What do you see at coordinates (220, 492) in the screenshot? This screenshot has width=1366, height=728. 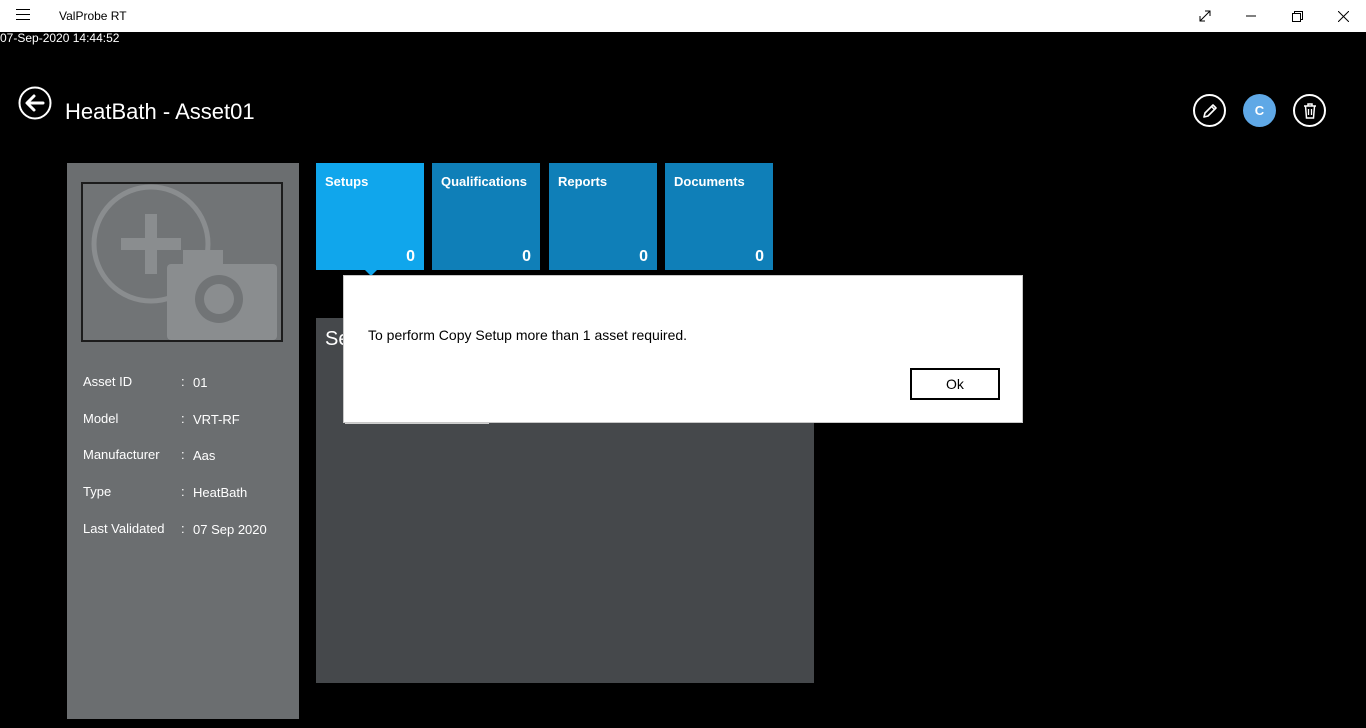 I see `field-value: HeatBath` at bounding box center [220, 492].